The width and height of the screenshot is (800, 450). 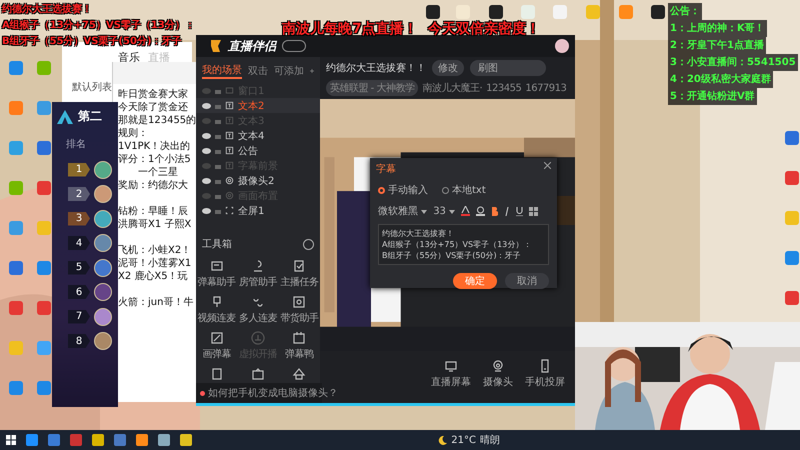 I want to click on temperature: 21°C, so click(x=463, y=440).